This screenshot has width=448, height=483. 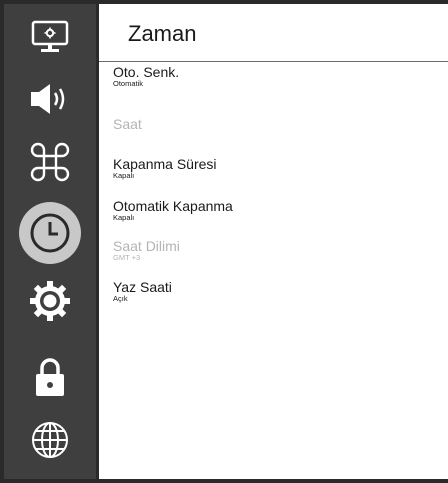 What do you see at coordinates (273, 33) in the screenshot?
I see `panel-header: Zaman` at bounding box center [273, 33].